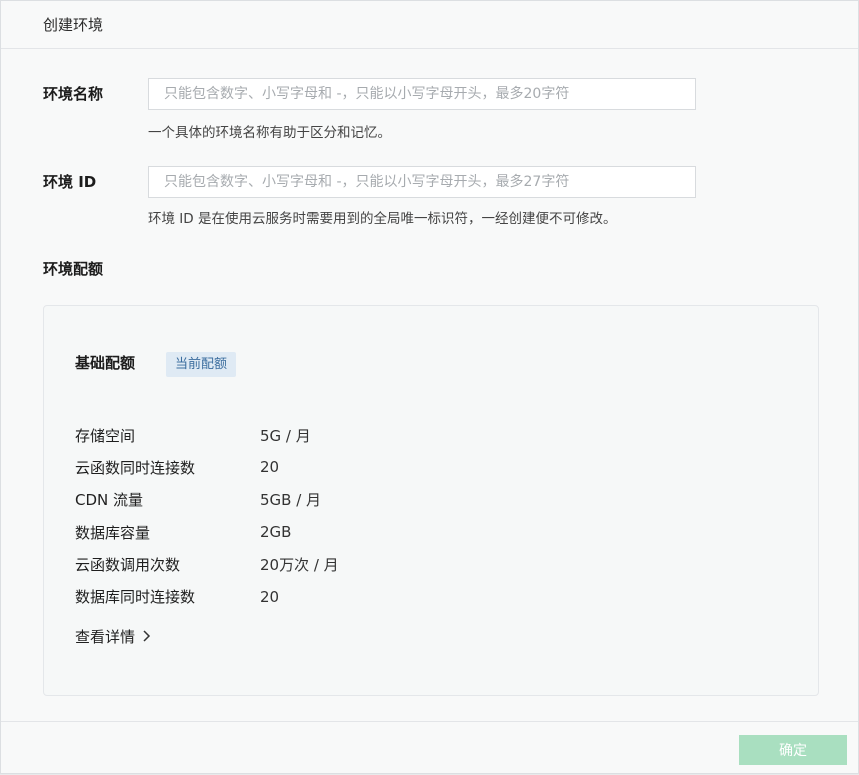 Image resolution: width=859 pixels, height=775 pixels. Describe the element at coordinates (135, 597) in the screenshot. I see `quota-item-name: 数据库同时连接数` at that location.